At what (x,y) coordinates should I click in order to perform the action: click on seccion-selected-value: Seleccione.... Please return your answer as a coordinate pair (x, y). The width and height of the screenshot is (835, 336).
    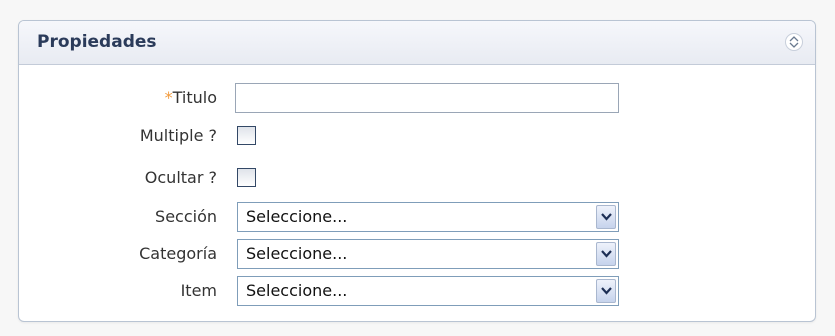
    Looking at the image, I should click on (297, 216).